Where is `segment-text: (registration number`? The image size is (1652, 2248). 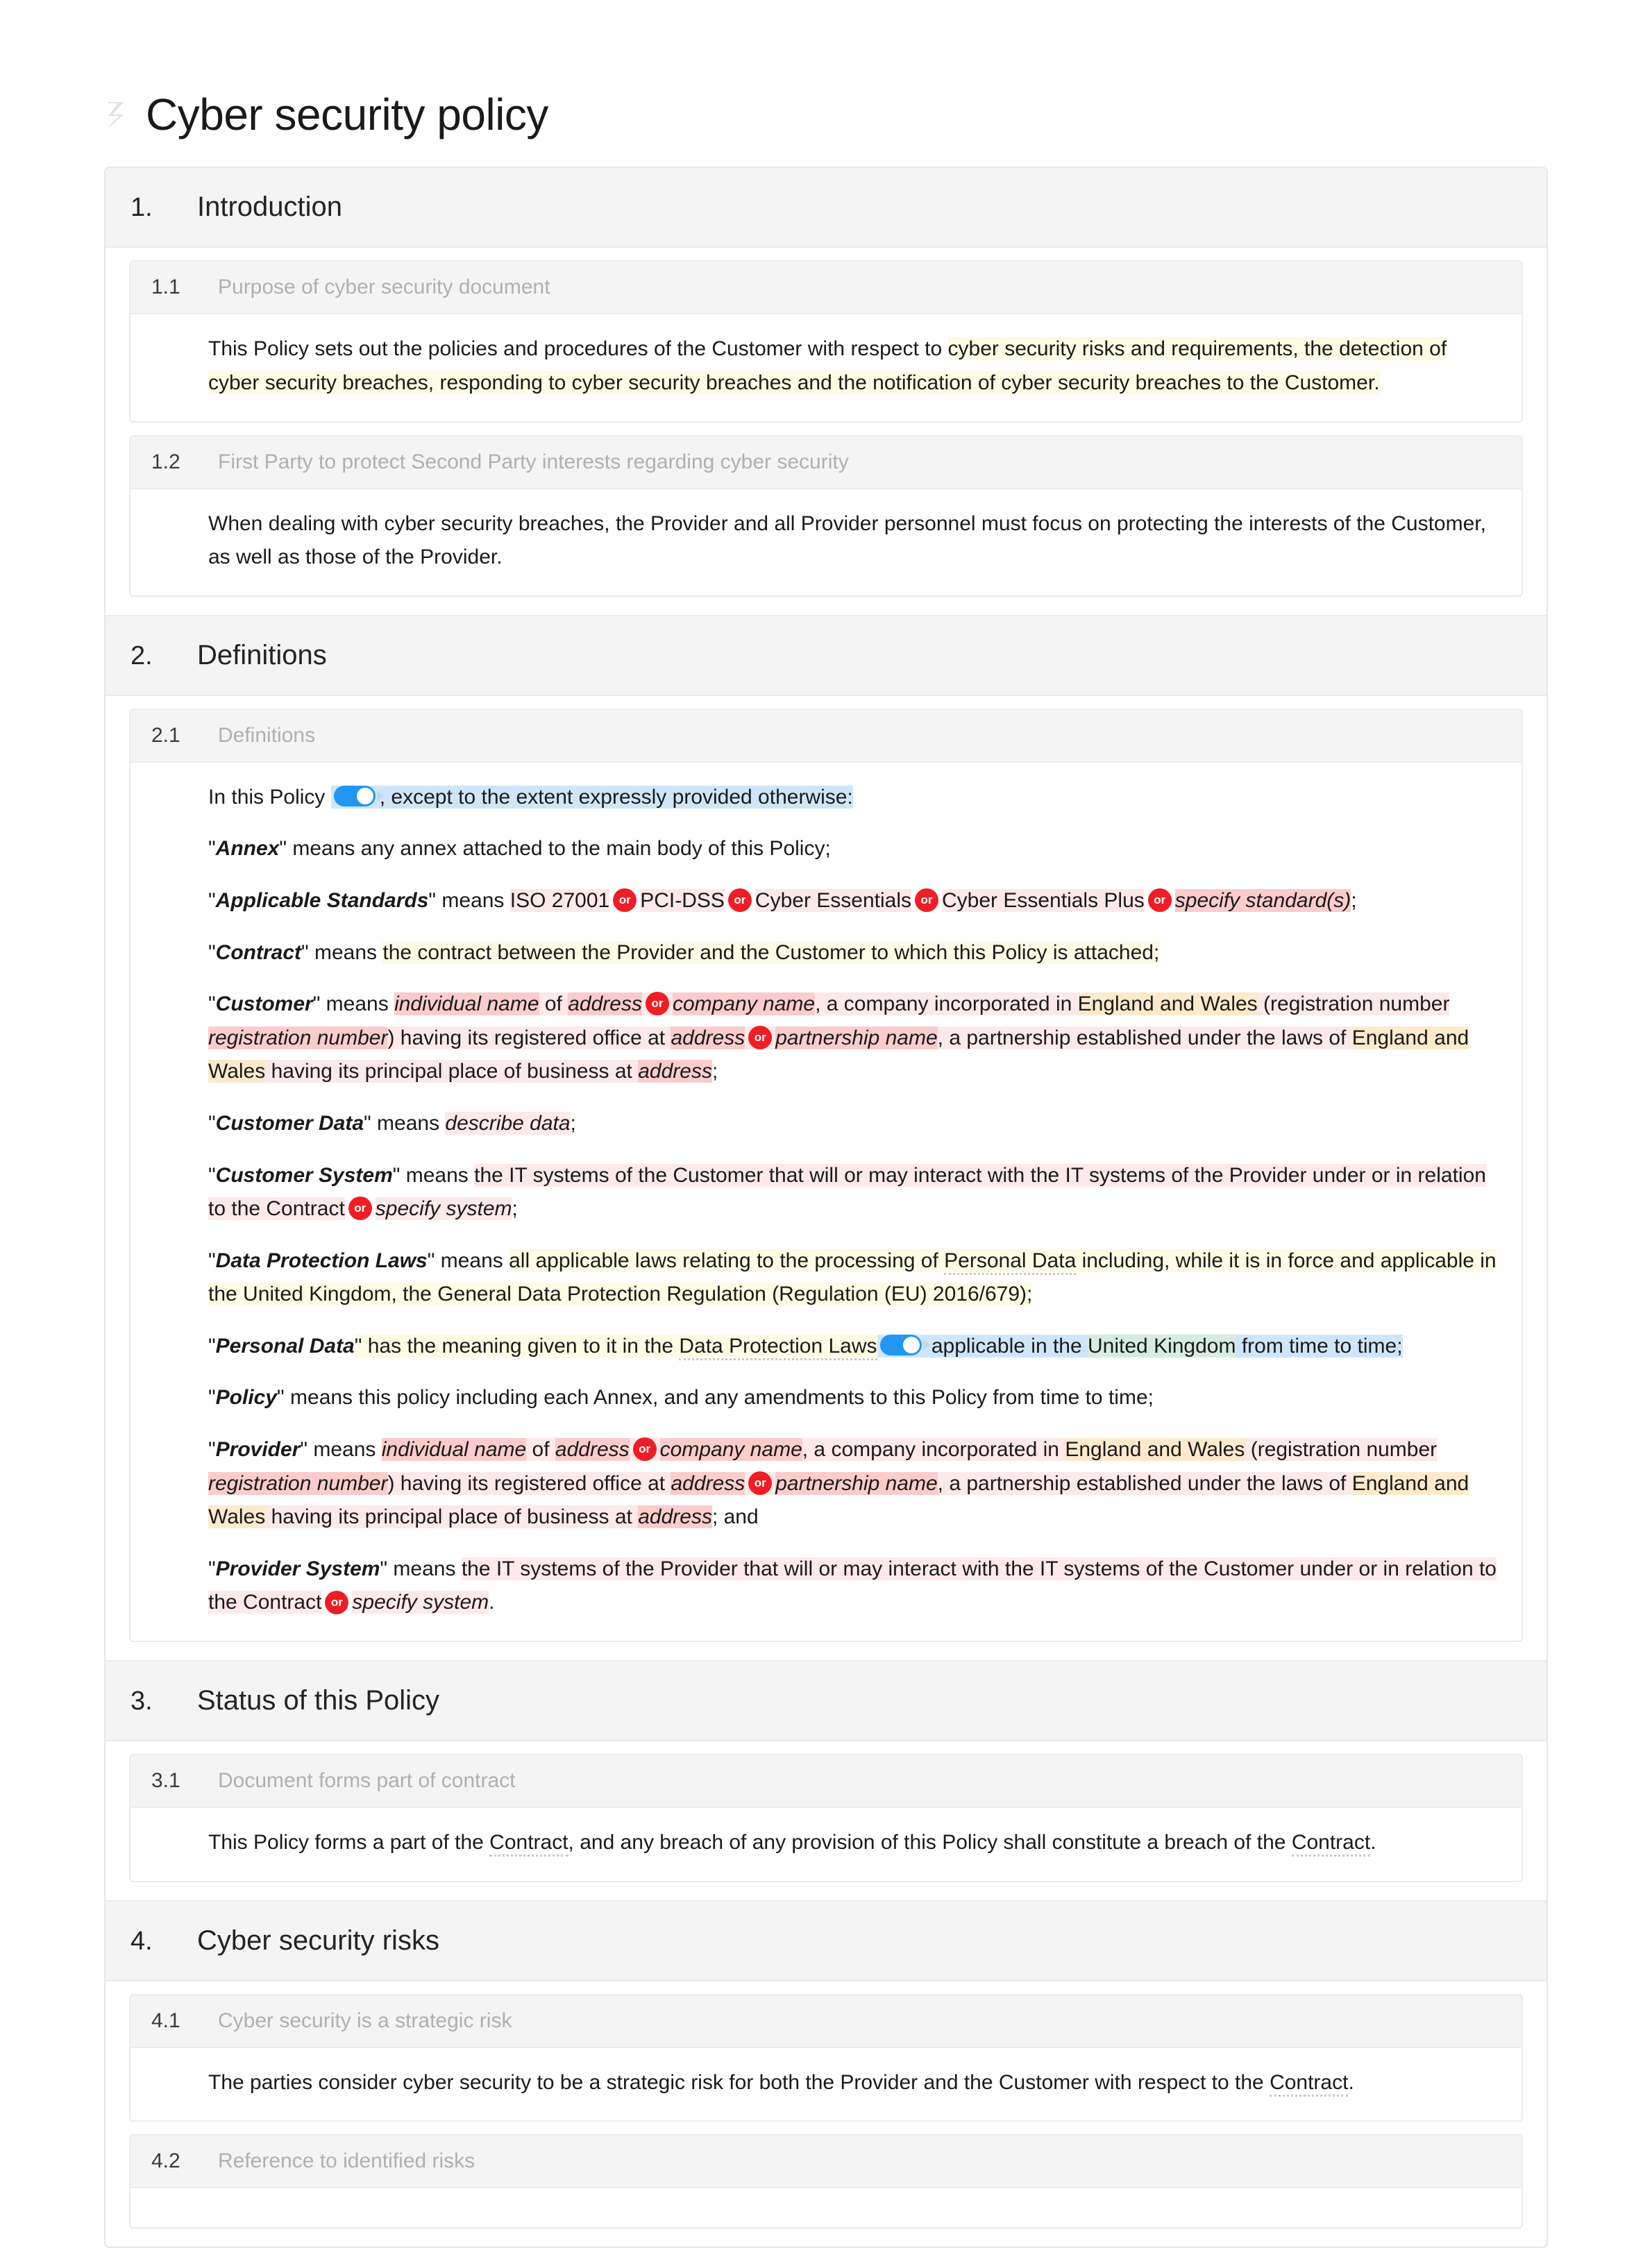
segment-text: (registration number is located at coordinates (1353, 1004).